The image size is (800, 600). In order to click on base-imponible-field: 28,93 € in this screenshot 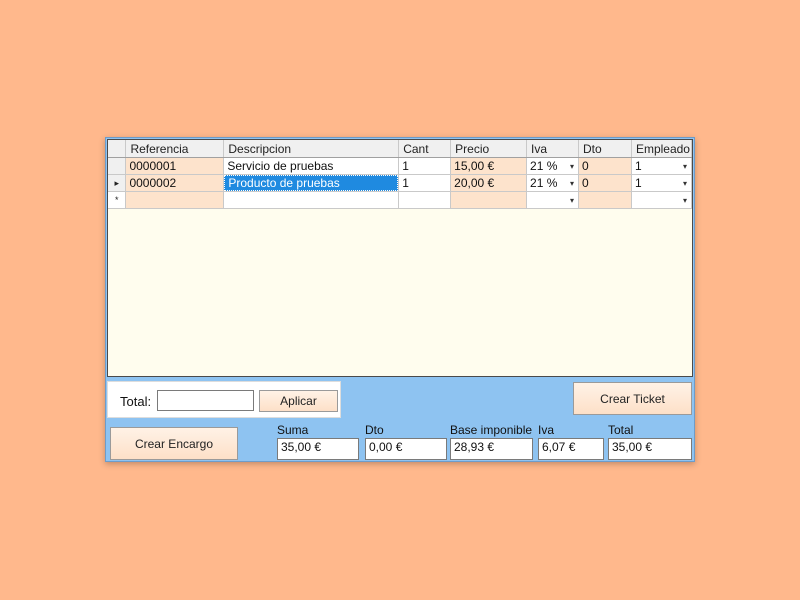, I will do `click(491, 449)`.